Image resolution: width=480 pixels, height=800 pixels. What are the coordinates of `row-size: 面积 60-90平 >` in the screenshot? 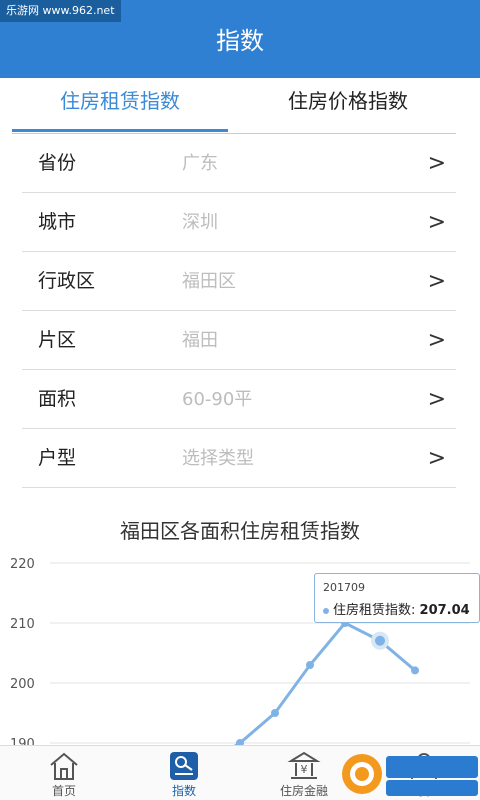 It's located at (239, 399).